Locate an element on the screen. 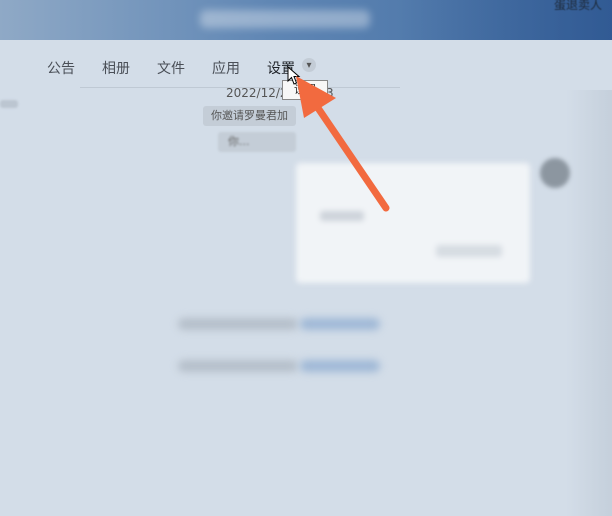  tab-album: 相册 is located at coordinates (116, 68).